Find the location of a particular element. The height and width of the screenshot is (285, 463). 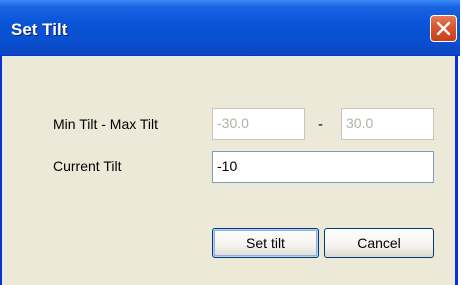

range-label: Min Tilt - Max Tilt is located at coordinates (106, 124).